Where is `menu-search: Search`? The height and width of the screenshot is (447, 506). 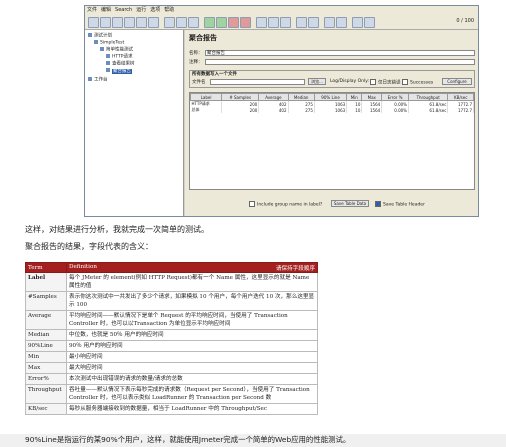
menu-search: Search is located at coordinates (123, 10).